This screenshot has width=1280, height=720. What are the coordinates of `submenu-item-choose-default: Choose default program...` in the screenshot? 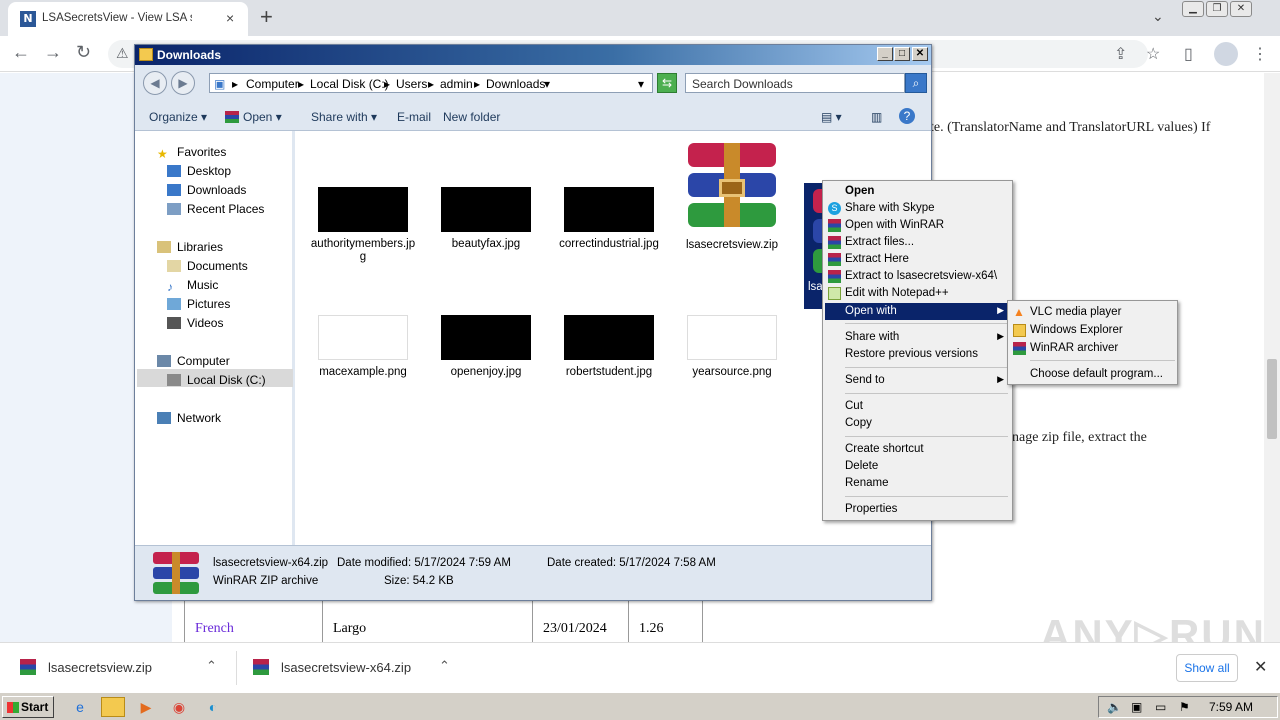 It's located at (1092, 374).